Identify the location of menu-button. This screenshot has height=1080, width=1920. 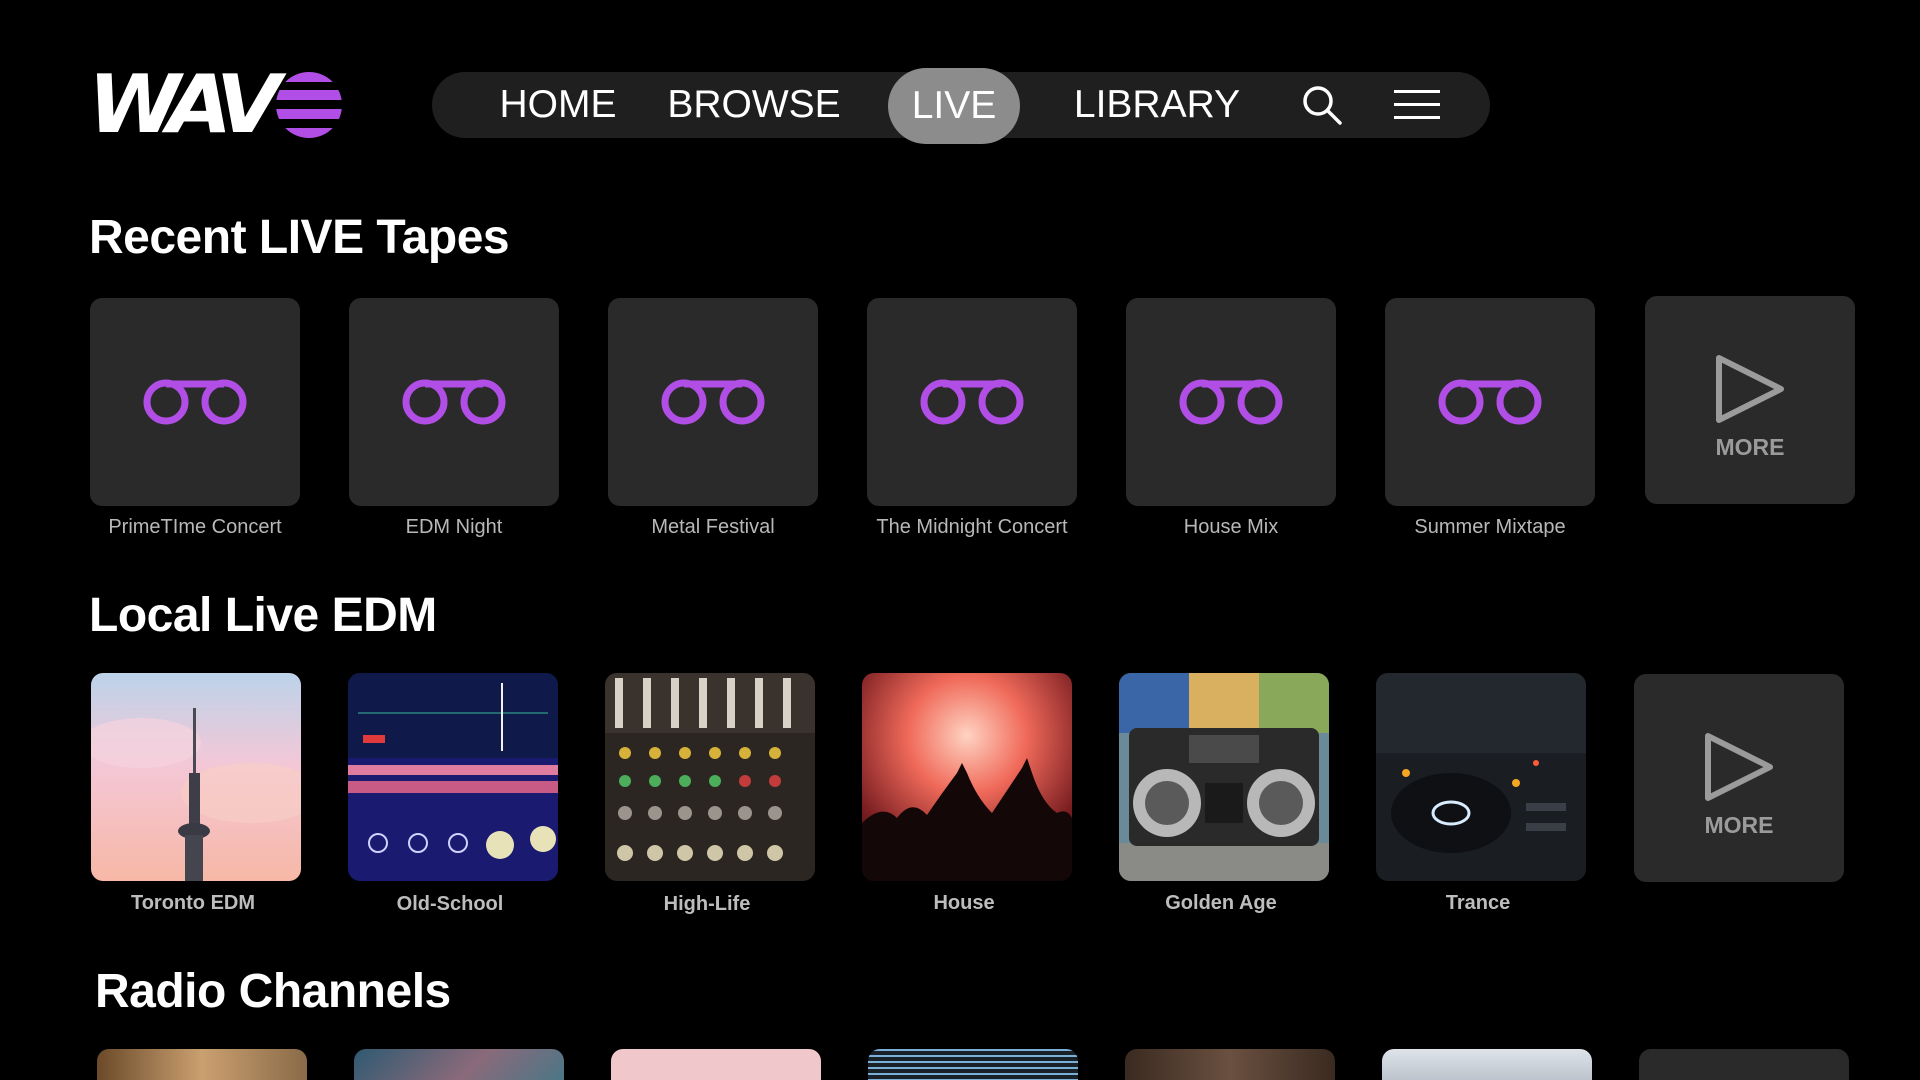
(1417, 105).